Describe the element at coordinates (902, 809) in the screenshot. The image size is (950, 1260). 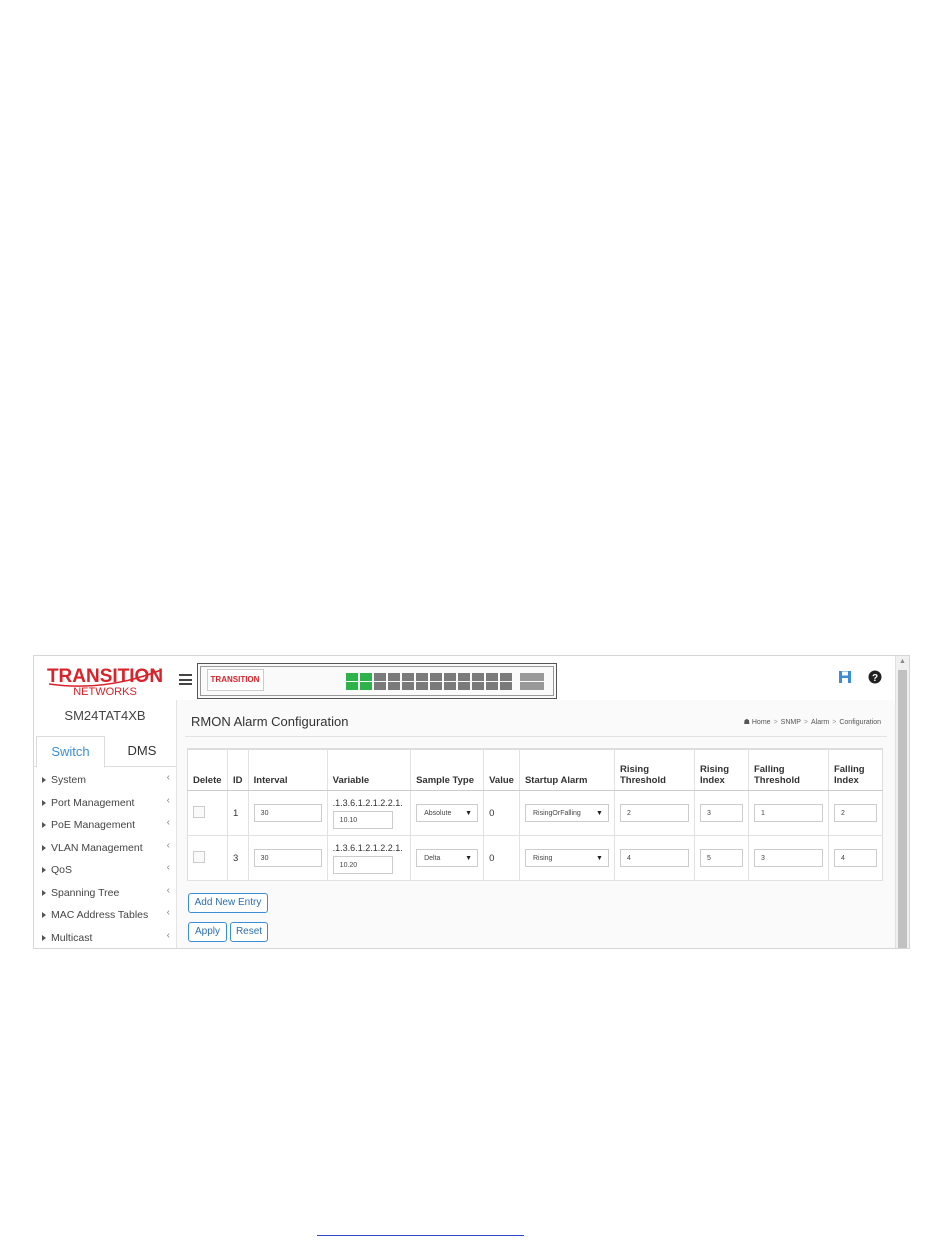
I see `scrollbar-thumb` at that location.